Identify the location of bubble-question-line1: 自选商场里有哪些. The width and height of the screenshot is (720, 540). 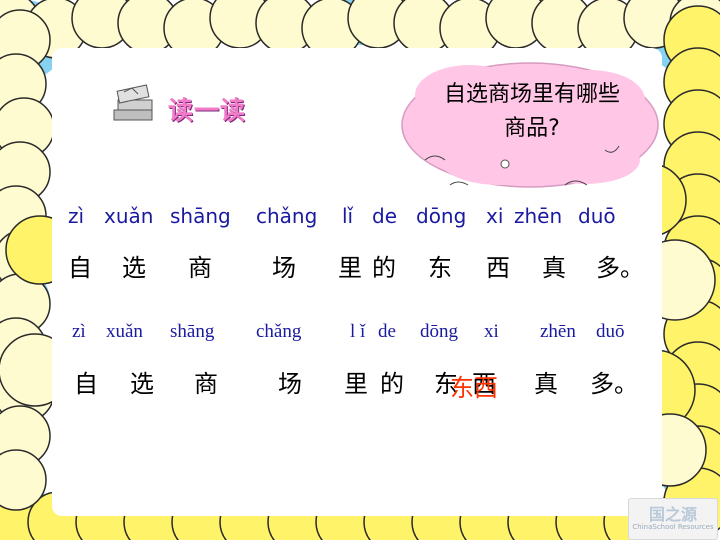
(531, 94).